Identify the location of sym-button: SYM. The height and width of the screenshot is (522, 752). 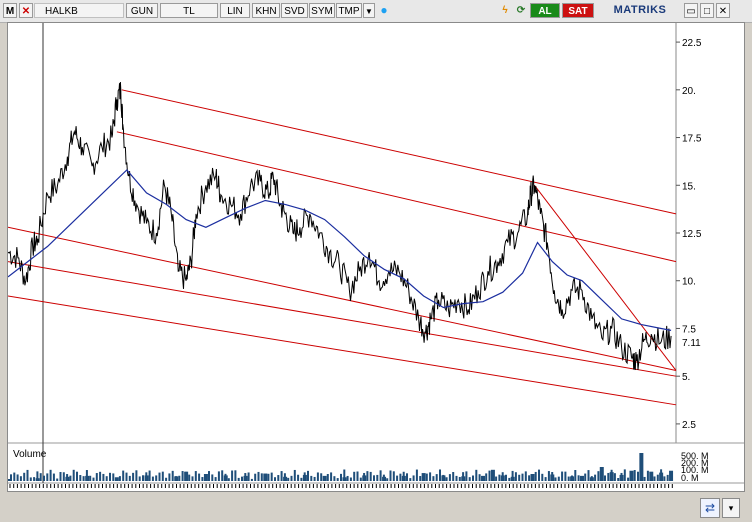
(322, 10).